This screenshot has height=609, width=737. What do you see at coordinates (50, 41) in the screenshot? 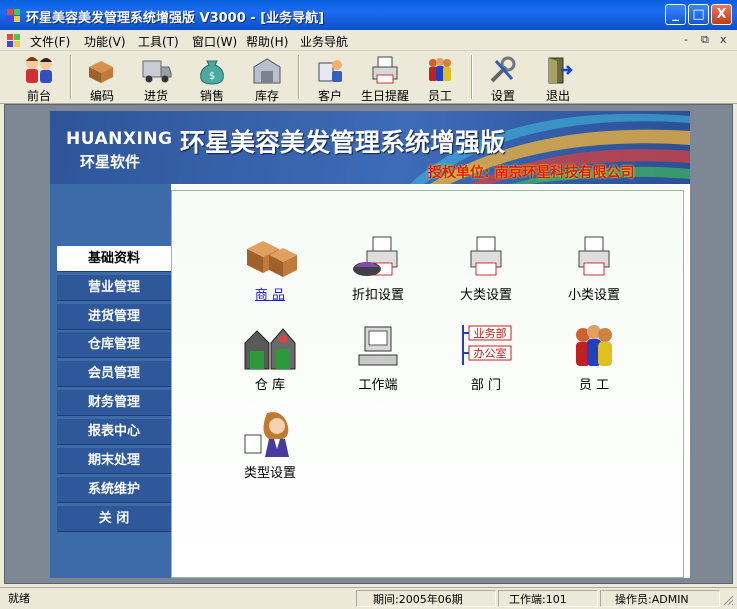
I see `menu-file: 文件(F)` at bounding box center [50, 41].